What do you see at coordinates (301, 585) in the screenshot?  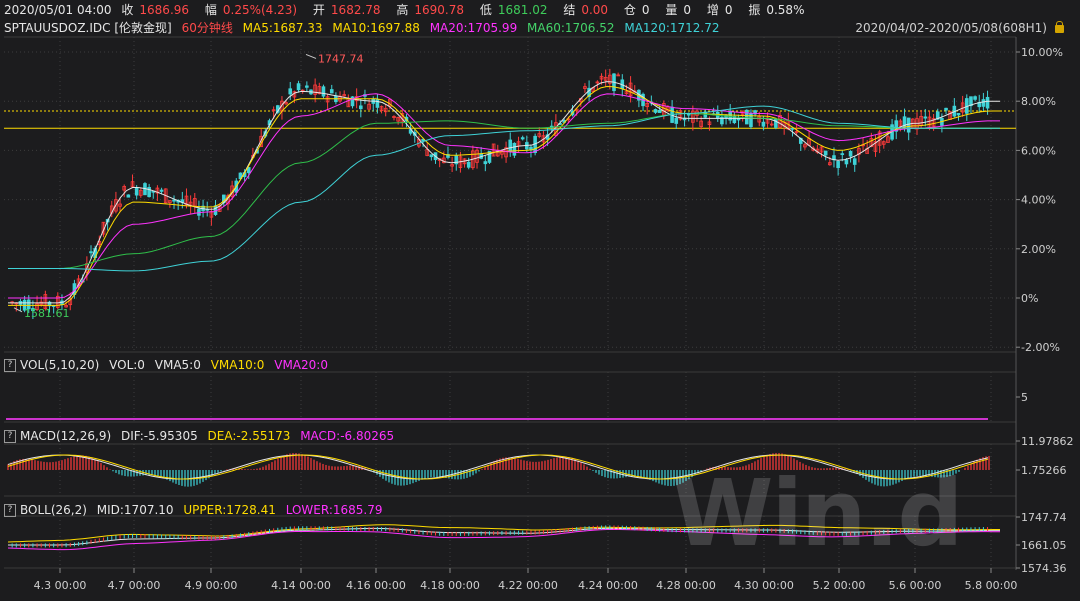 I see `x-tick-label: 4.14 00:00` at bounding box center [301, 585].